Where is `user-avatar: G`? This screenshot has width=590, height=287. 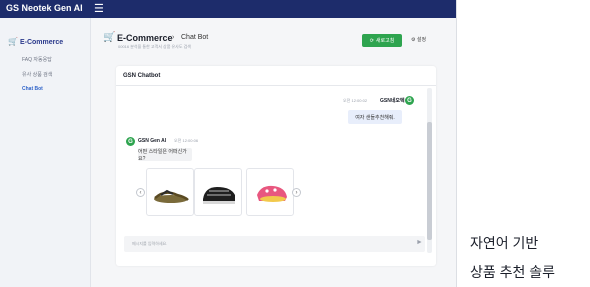
user-avatar: G is located at coordinates (409, 100).